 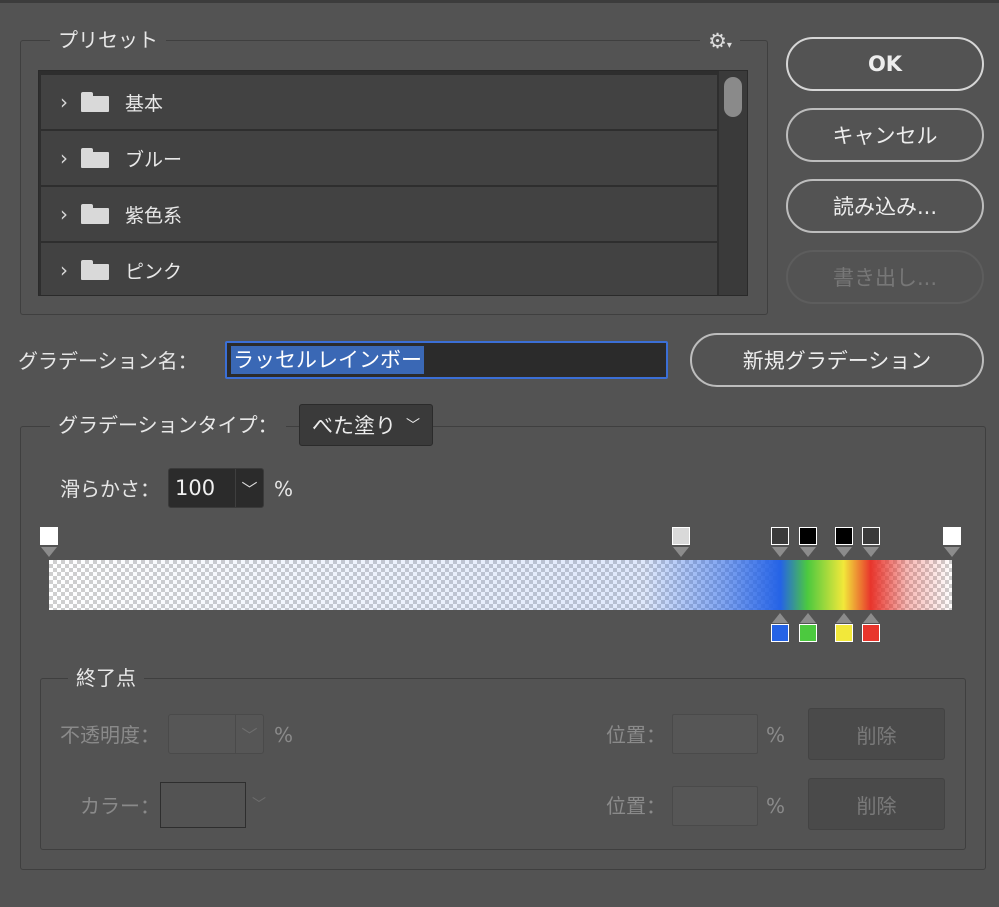 I want to click on gradient-name-value: ラッセルレインボー, so click(x=327, y=360).